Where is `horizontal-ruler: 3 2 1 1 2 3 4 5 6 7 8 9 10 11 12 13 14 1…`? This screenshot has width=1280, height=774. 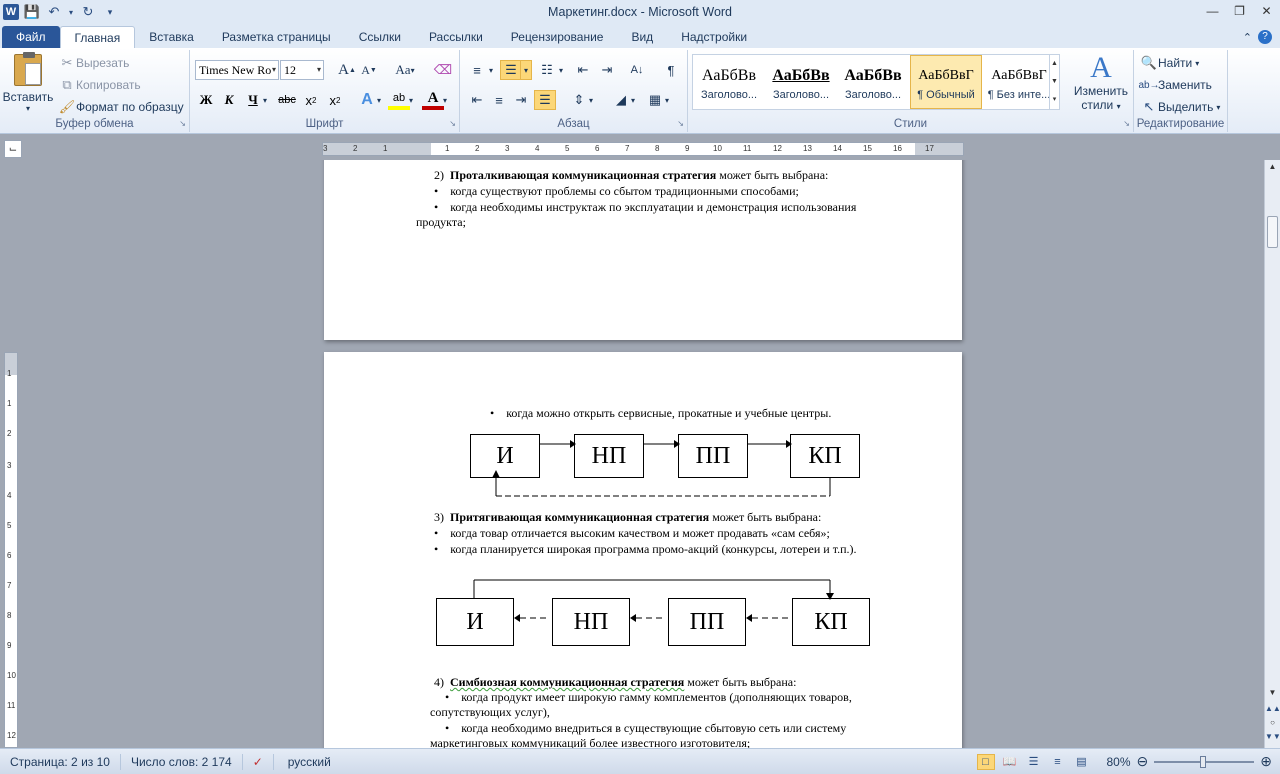 horizontal-ruler: 3 2 1 1 2 3 4 5 6 7 8 9 10 11 12 13 14 1… is located at coordinates (643, 149).